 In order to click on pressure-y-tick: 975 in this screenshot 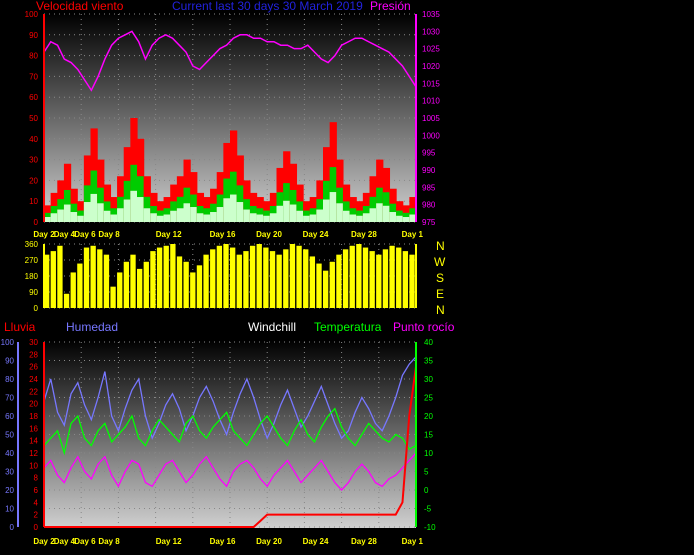, I will do `click(429, 222)`.